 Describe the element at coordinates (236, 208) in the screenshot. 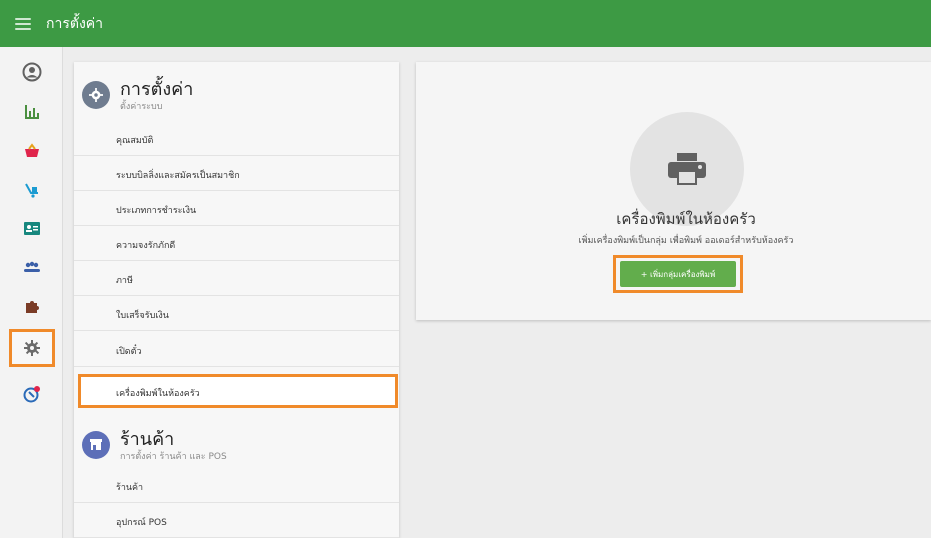

I see `menu-item-payment-types: ประเภทการชำระเงิน` at that location.